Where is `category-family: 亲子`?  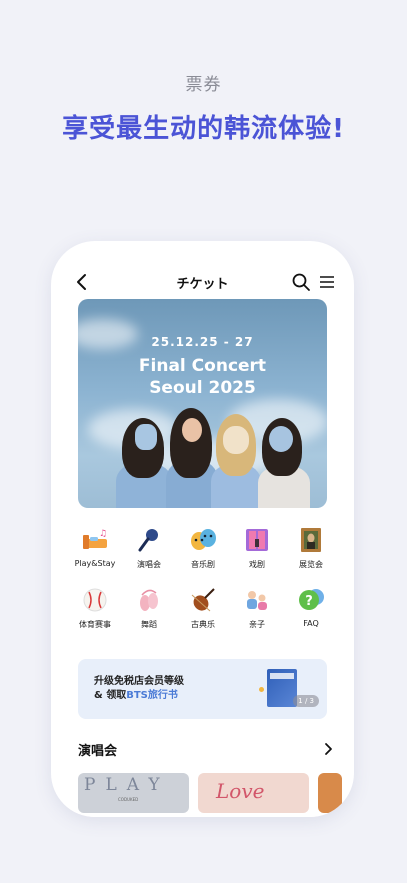 category-family: 亲子 is located at coordinates (257, 607).